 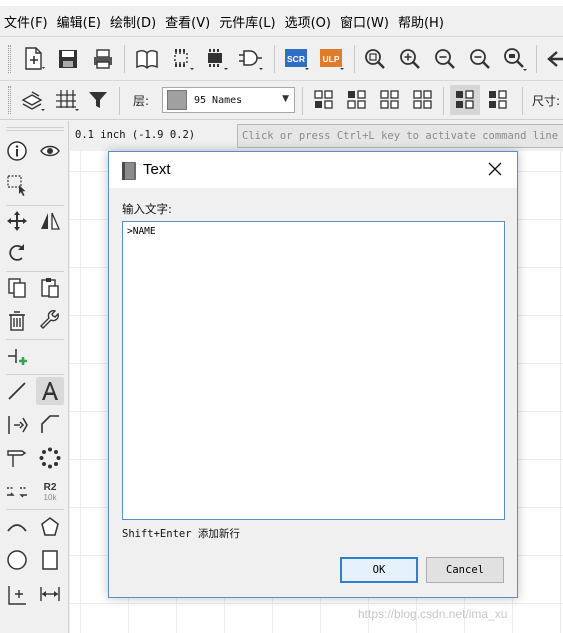 What do you see at coordinates (17, 527) in the screenshot?
I see `arc-icon` at bounding box center [17, 527].